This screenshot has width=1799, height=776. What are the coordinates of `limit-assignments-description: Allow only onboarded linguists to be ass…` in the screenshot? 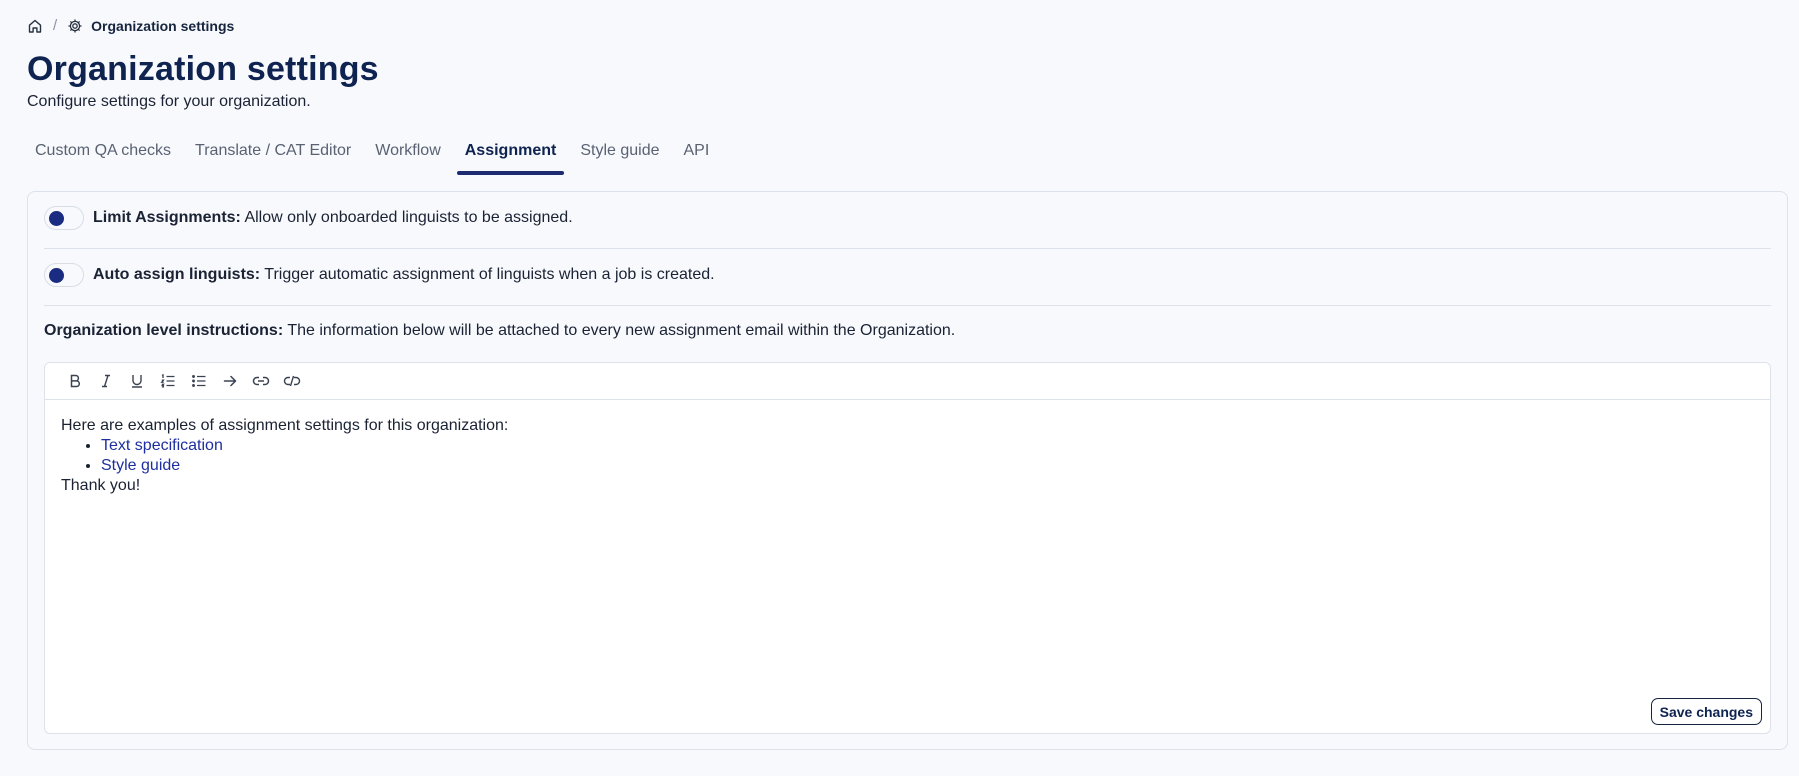 It's located at (408, 217).